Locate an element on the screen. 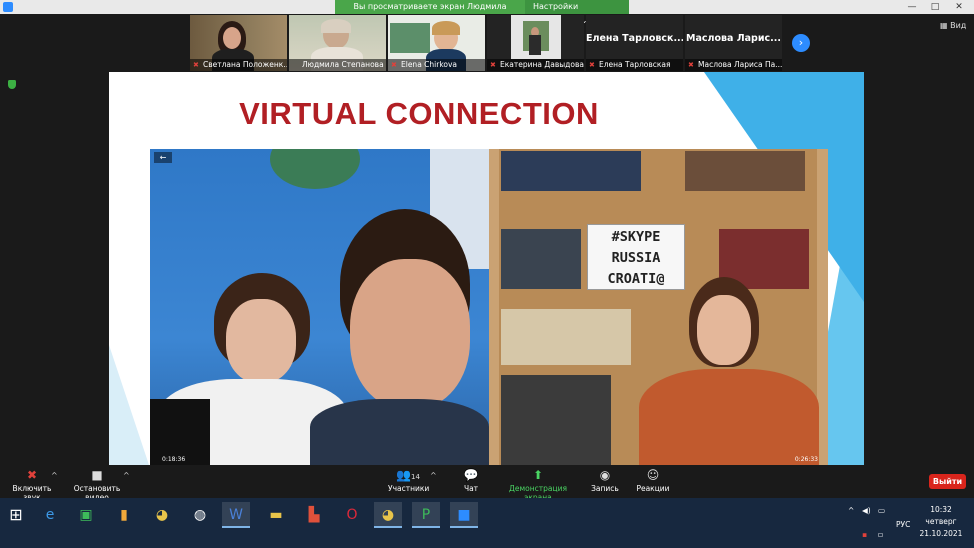  zoom-taskbar-icon: ■ is located at coordinates (464, 515).